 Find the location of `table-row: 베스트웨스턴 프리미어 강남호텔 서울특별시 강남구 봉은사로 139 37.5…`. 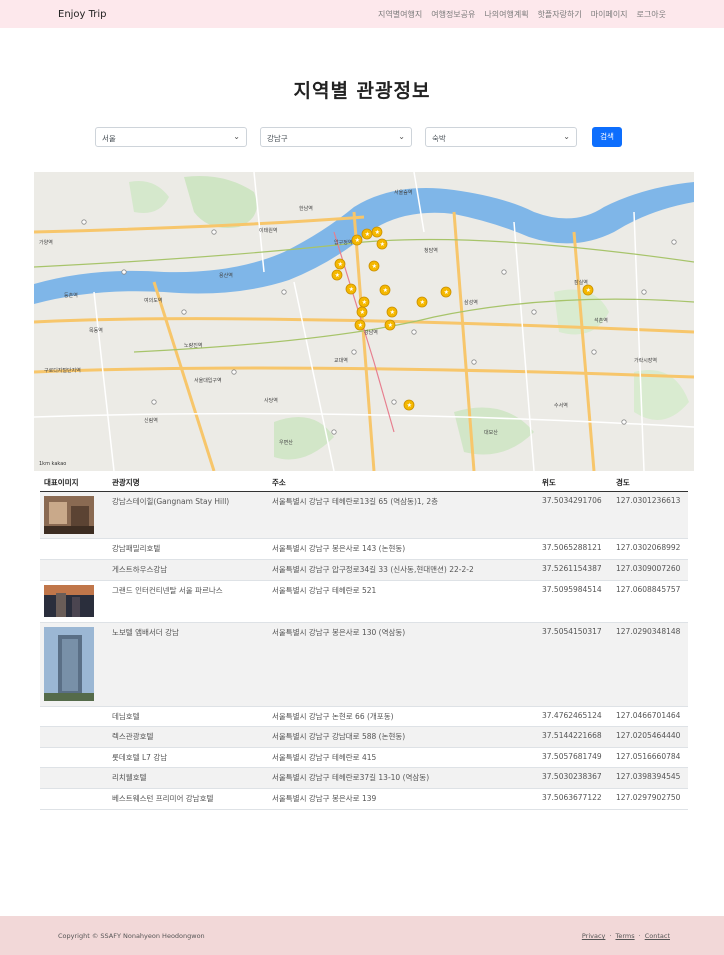

table-row: 베스트웨스턴 프리미어 강남호텔 서울특별시 강남구 봉은사로 139 37.5… is located at coordinates (364, 799).